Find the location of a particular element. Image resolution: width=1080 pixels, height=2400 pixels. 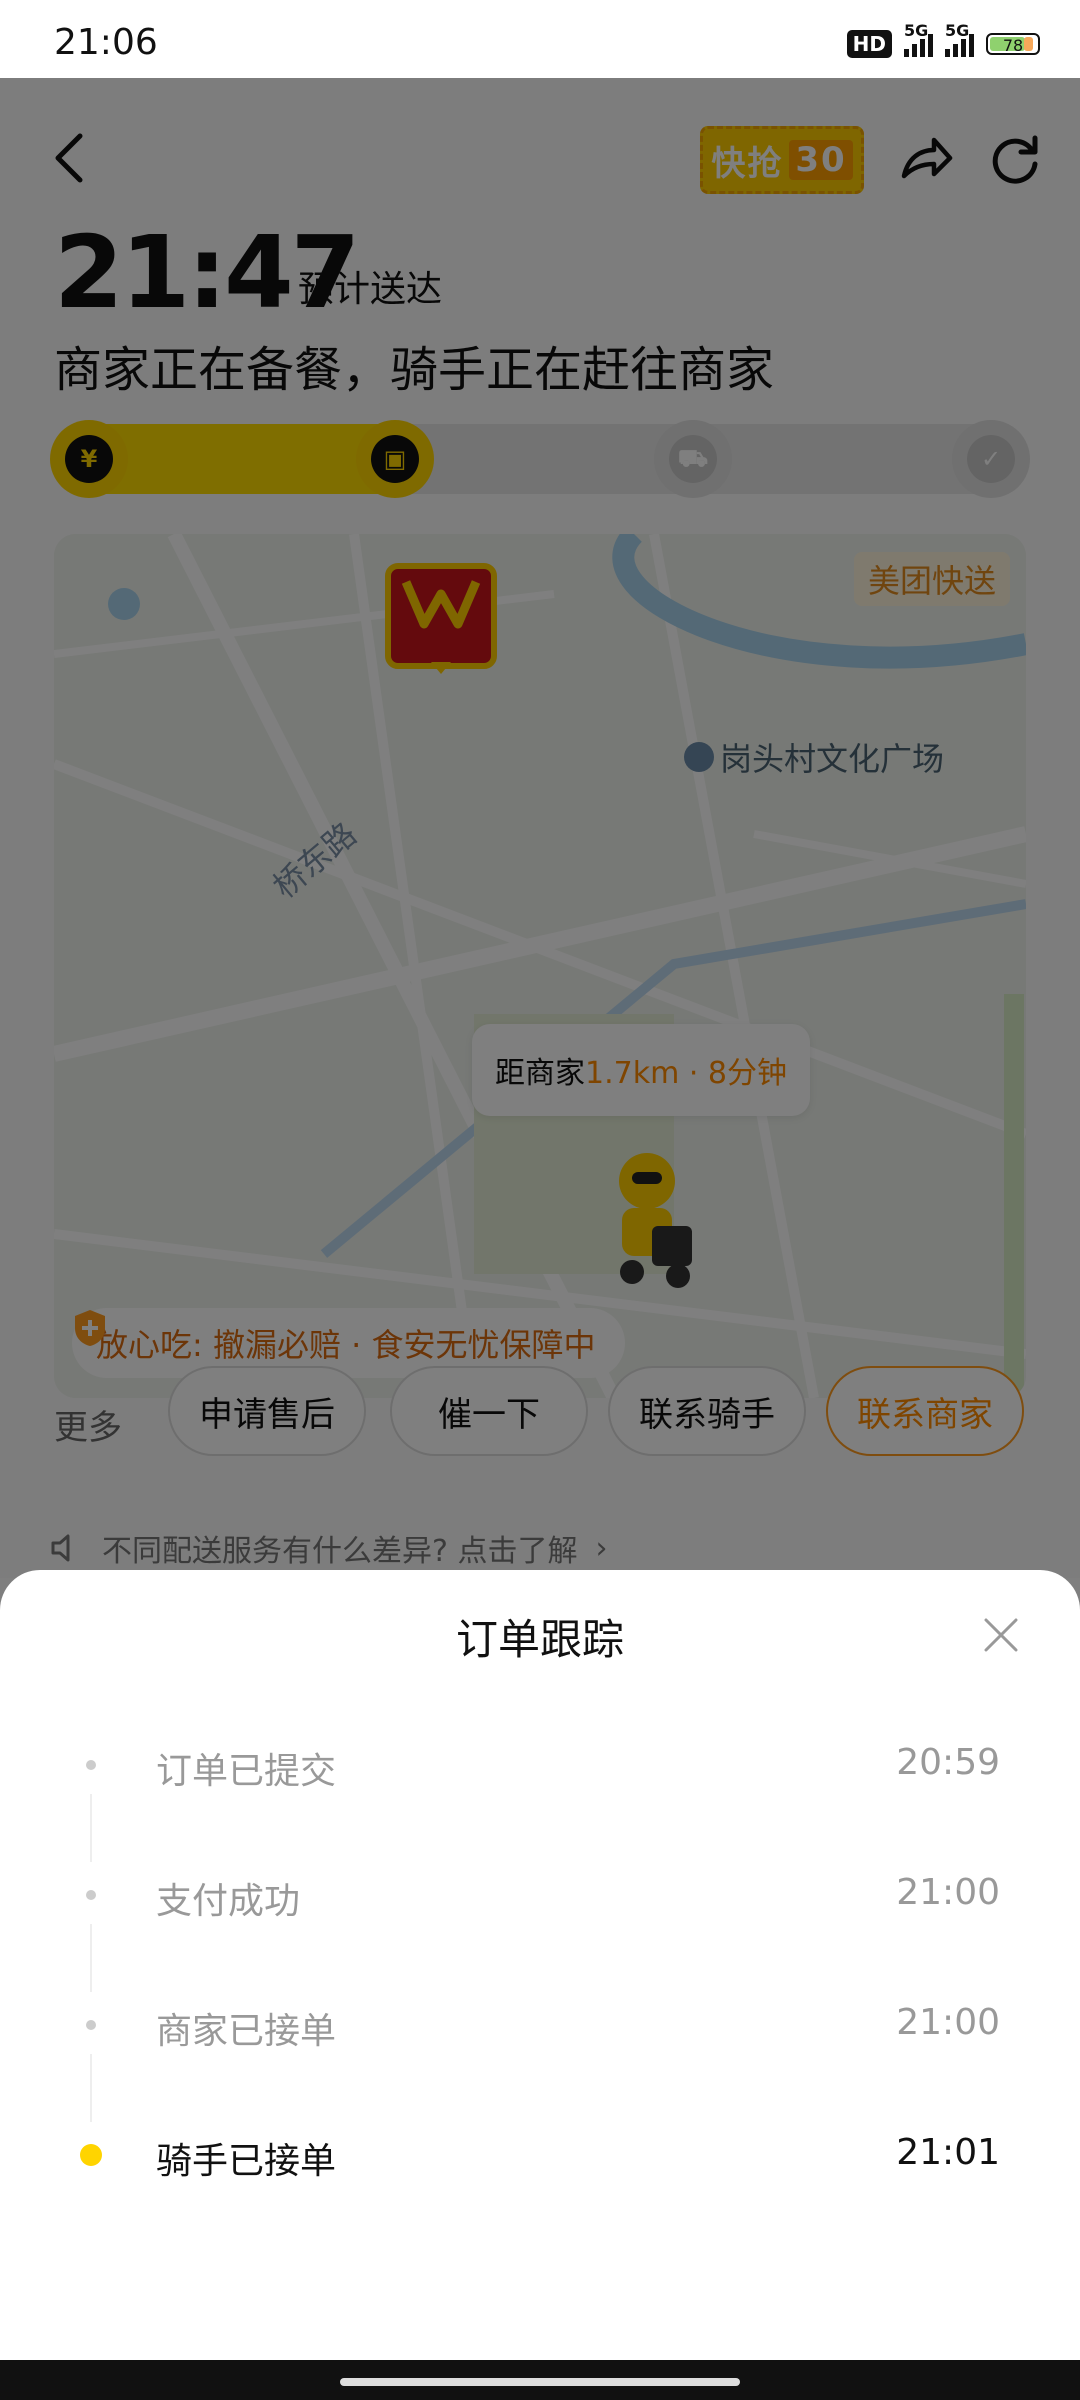

timeline-label: 支付成功 is located at coordinates (228, 1901).